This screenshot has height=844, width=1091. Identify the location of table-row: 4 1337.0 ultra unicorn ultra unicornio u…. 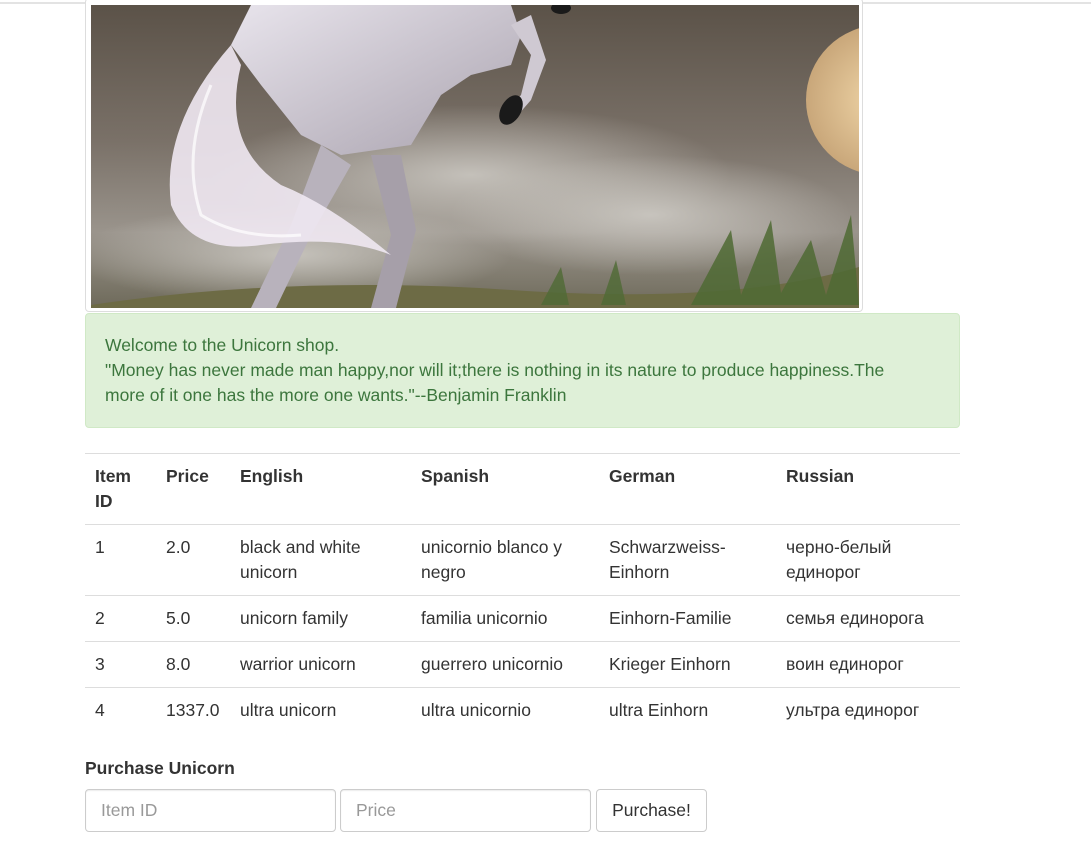
(522, 710).